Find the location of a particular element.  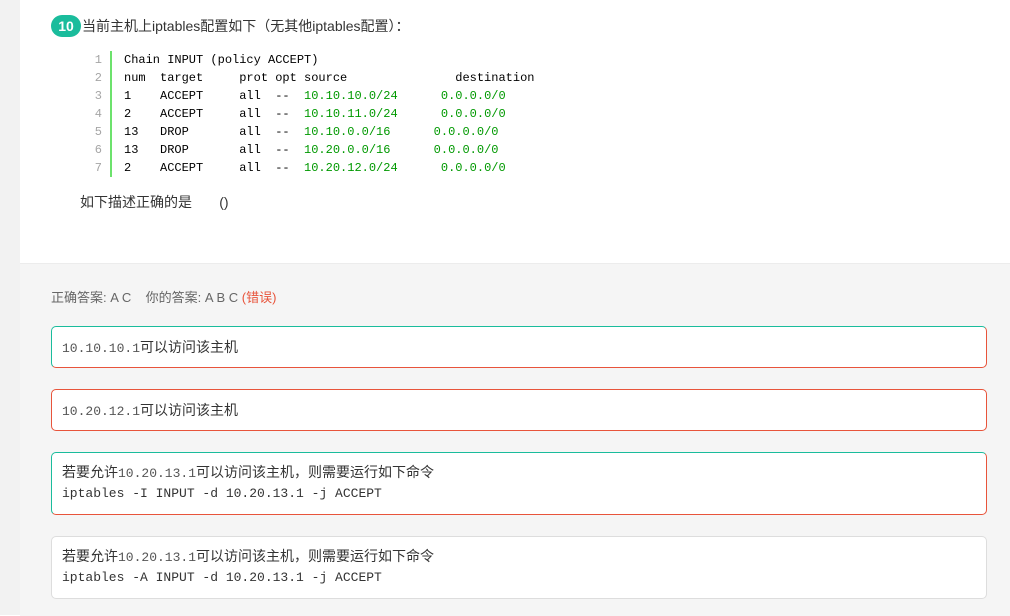

answer-summary: 正确答案: A C 你的答案: A B C (错误) is located at coordinates (163, 296).